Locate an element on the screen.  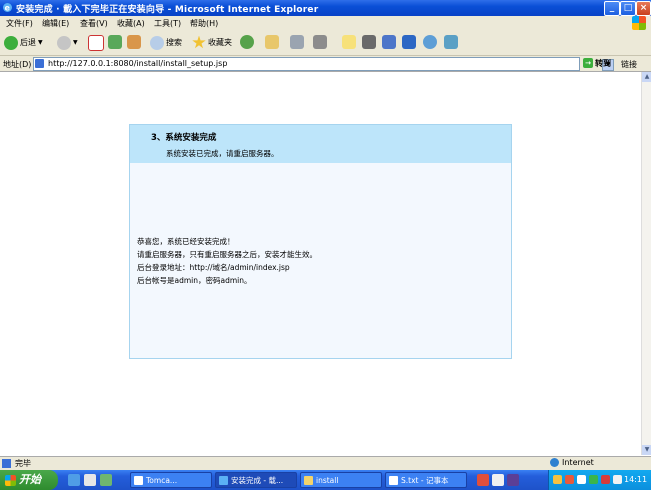
task-folder: install is located at coordinates (341, 480).